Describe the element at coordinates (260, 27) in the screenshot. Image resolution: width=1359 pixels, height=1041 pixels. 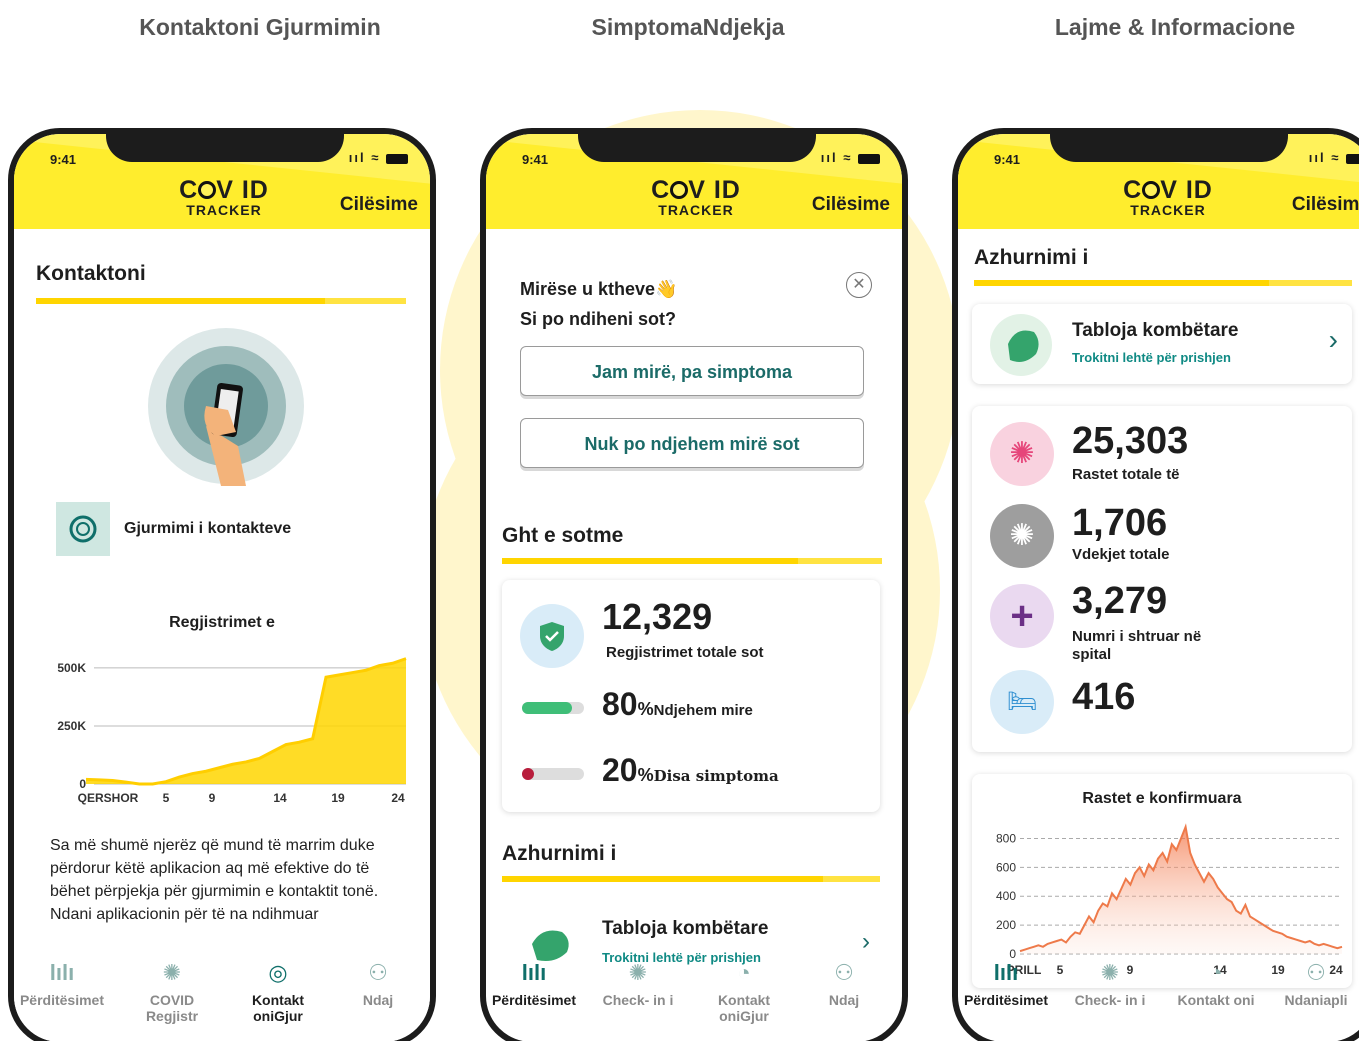
I see `section-title-contact-tracing: Kontaktoni Gjurmimin` at that location.